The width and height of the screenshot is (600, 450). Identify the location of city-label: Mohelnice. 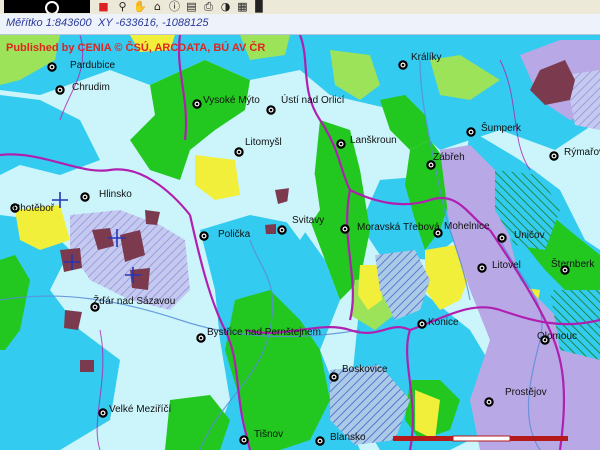
(467, 226).